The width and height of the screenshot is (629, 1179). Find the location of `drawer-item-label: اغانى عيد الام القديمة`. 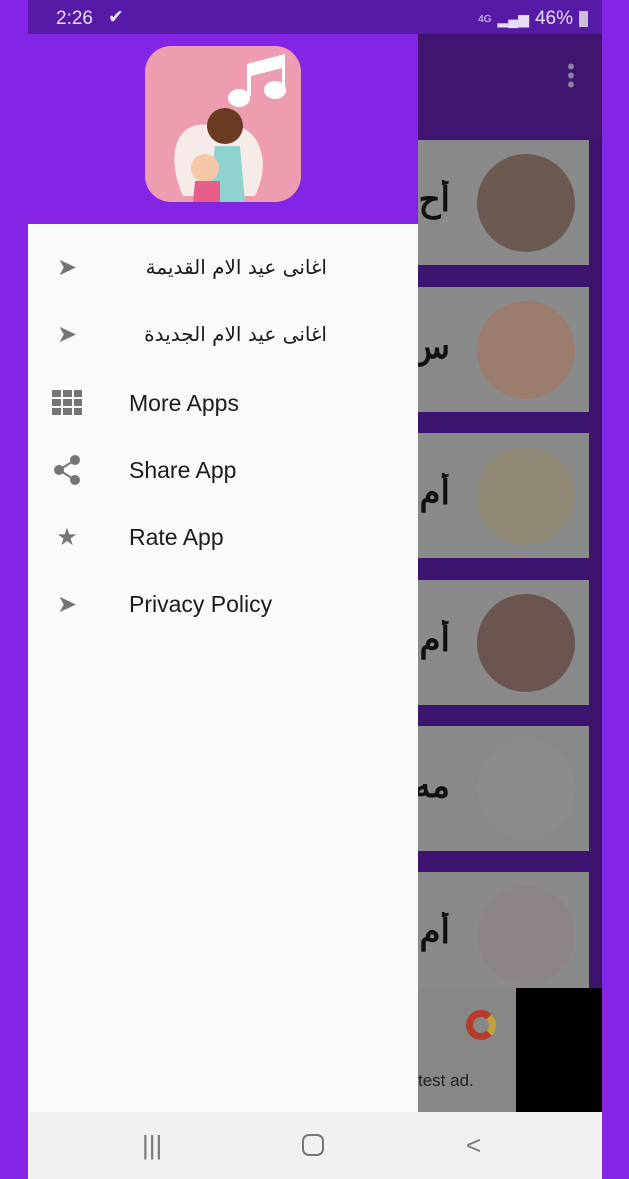

drawer-item-label: اغانى عيد الام القديمة is located at coordinates (236, 267).